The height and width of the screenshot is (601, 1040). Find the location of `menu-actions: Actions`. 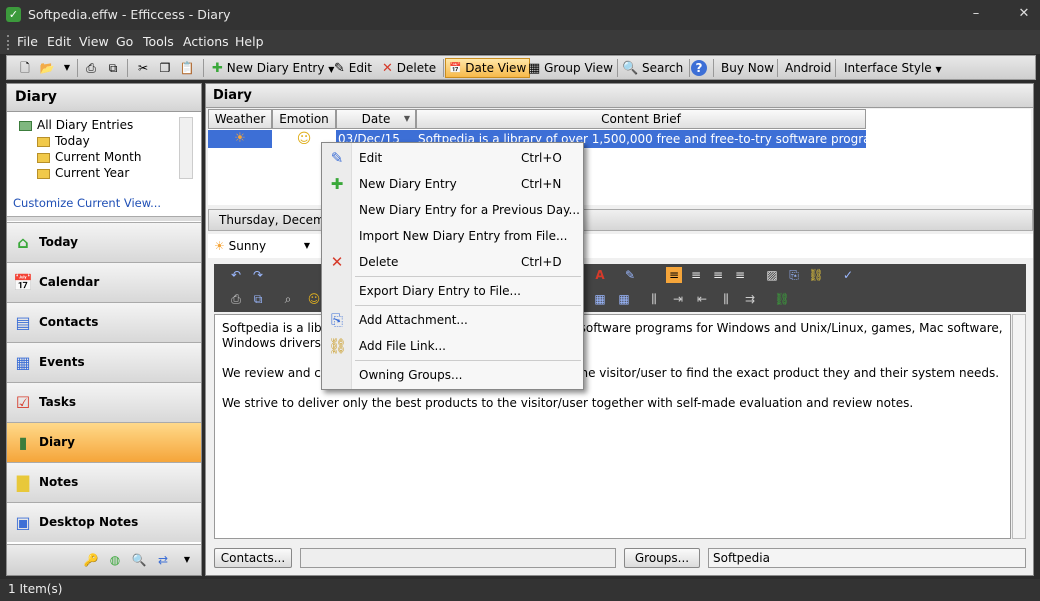

menu-actions: Actions is located at coordinates (206, 41).